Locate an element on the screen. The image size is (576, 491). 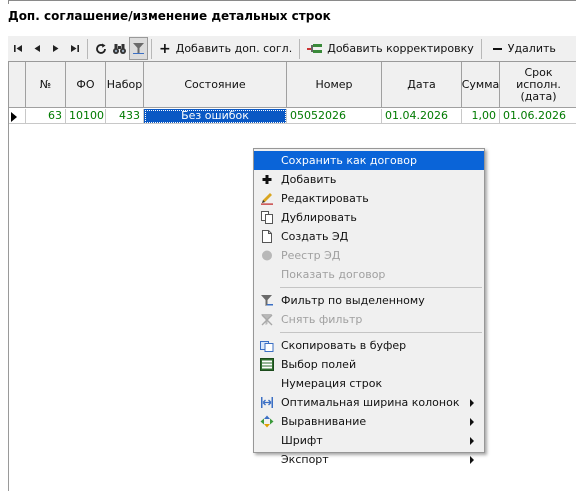
cell-fo: 10100 is located at coordinates (86, 116).